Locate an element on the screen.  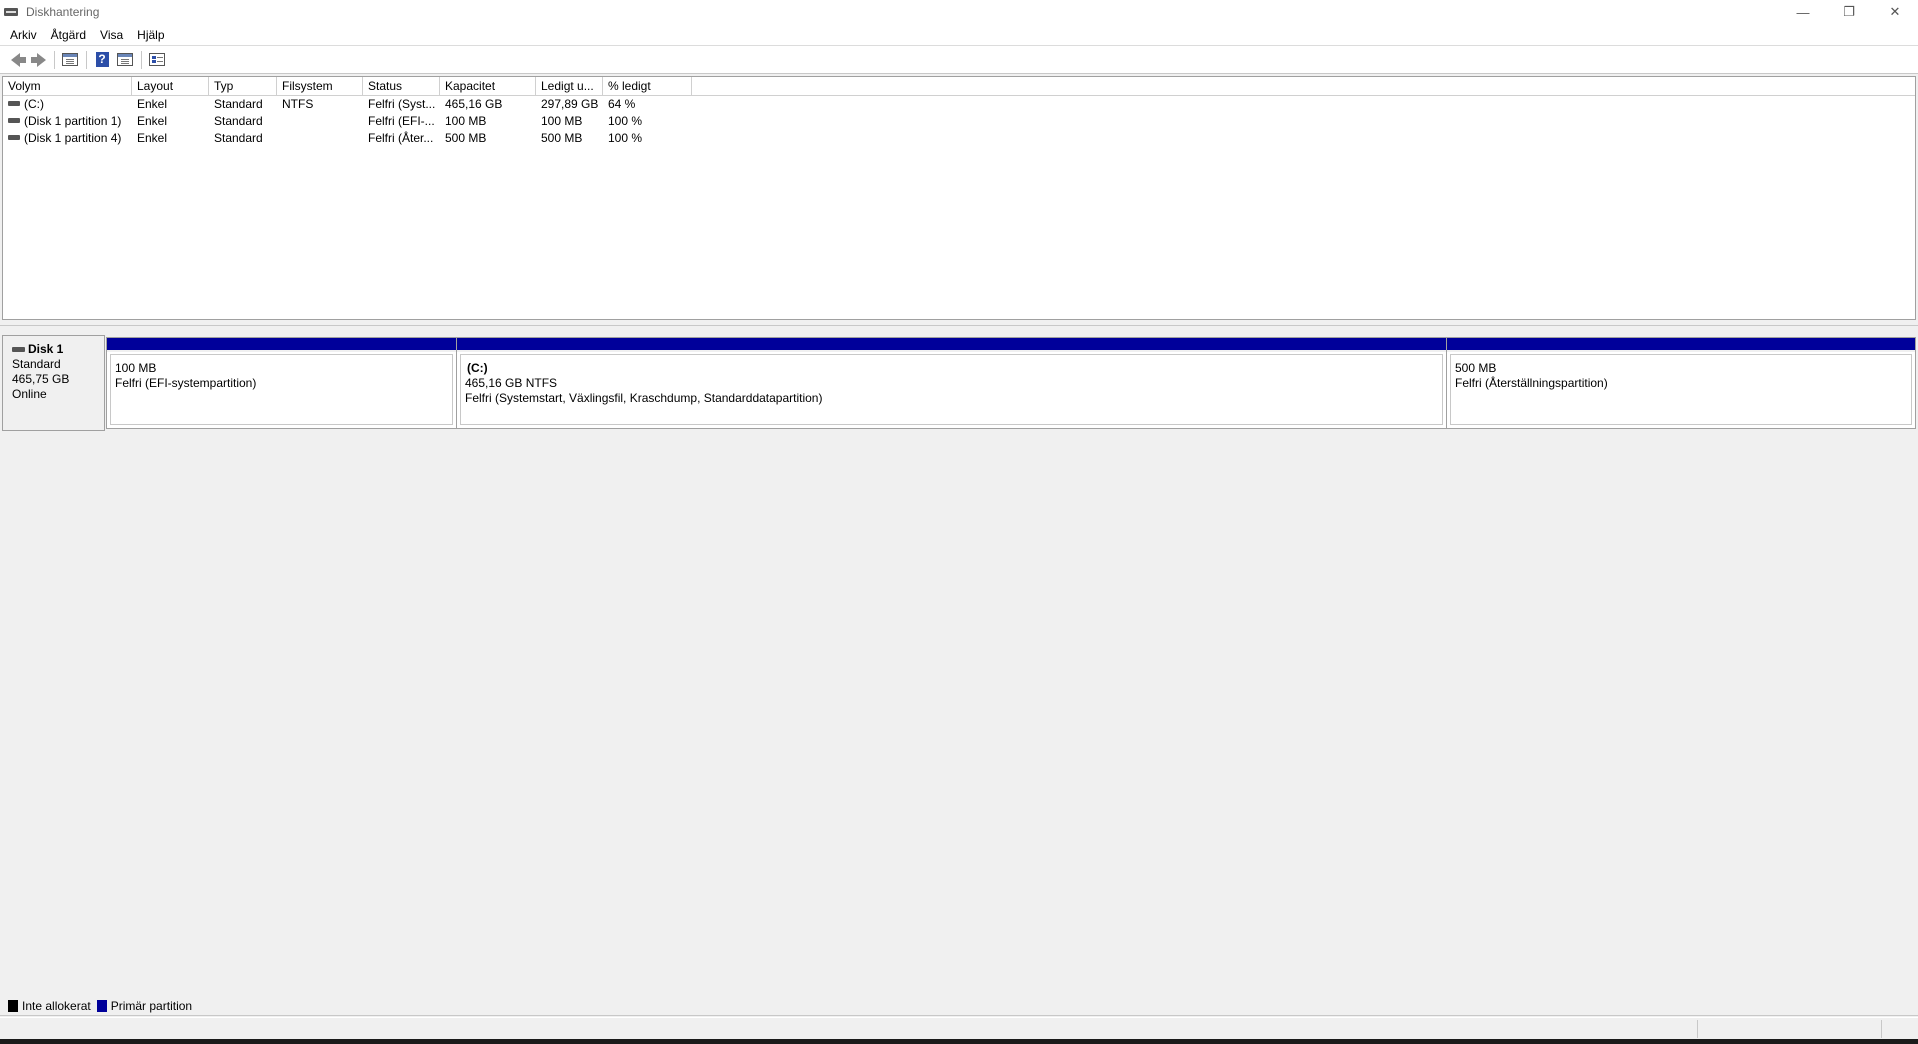
free-space-cell: 500 MB is located at coordinates (562, 138).